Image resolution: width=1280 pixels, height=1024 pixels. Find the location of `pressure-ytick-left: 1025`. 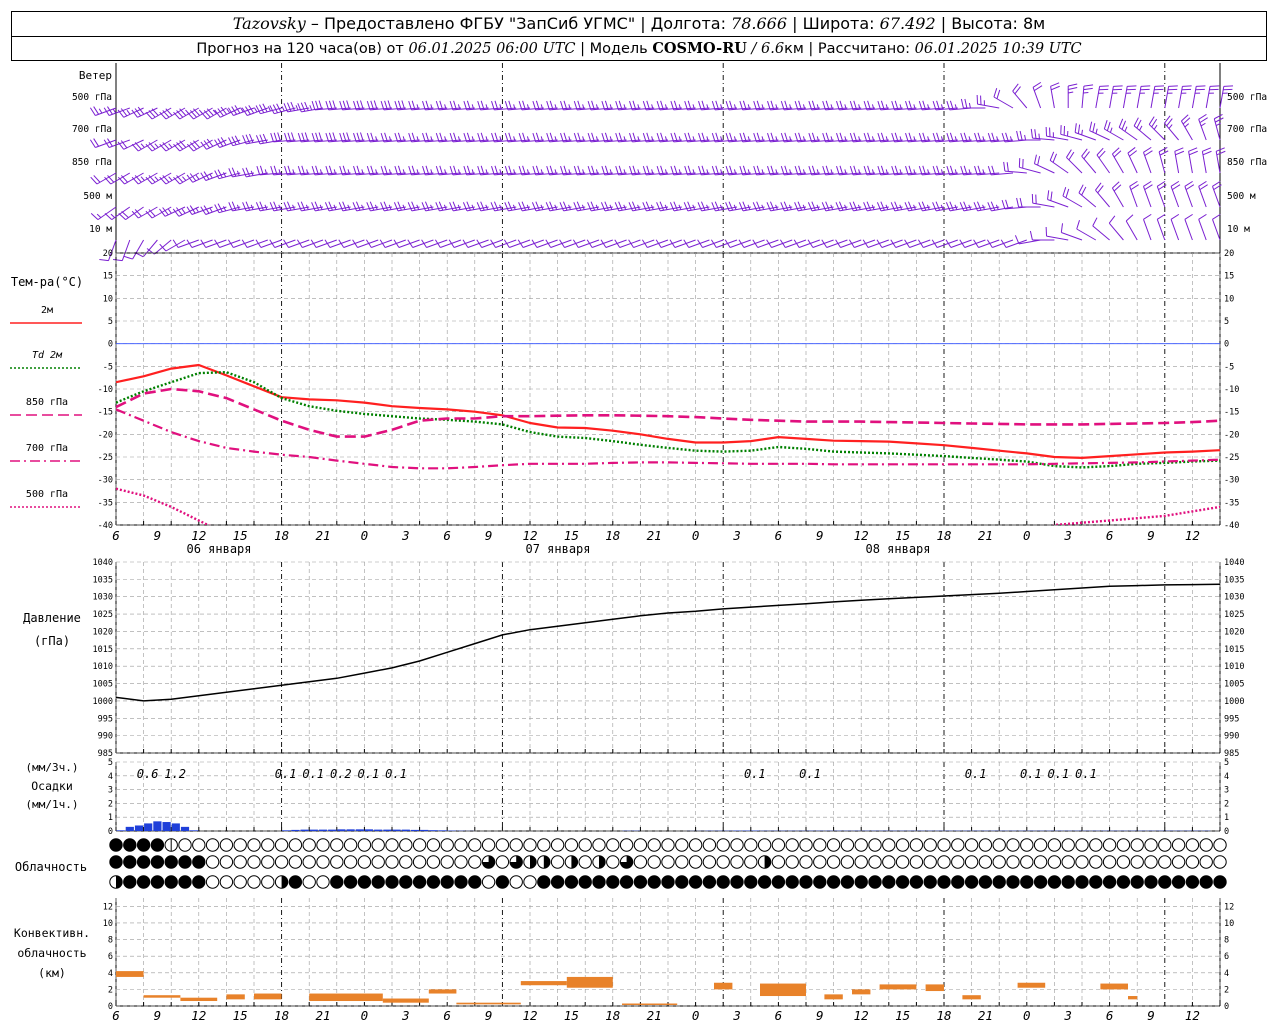

pressure-ytick-left: 1025 is located at coordinates (103, 615).